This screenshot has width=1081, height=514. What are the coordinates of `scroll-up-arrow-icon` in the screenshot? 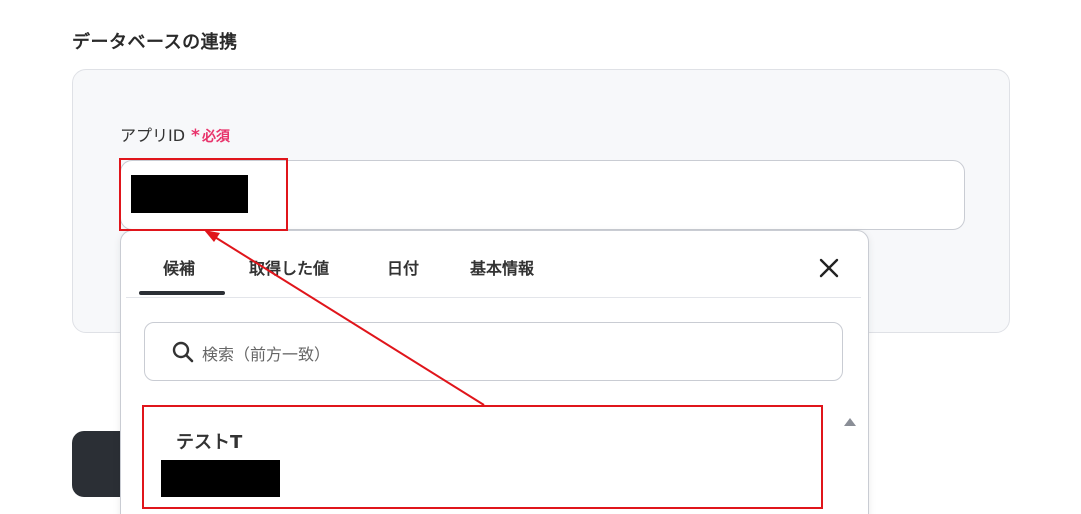 It's located at (850, 422).